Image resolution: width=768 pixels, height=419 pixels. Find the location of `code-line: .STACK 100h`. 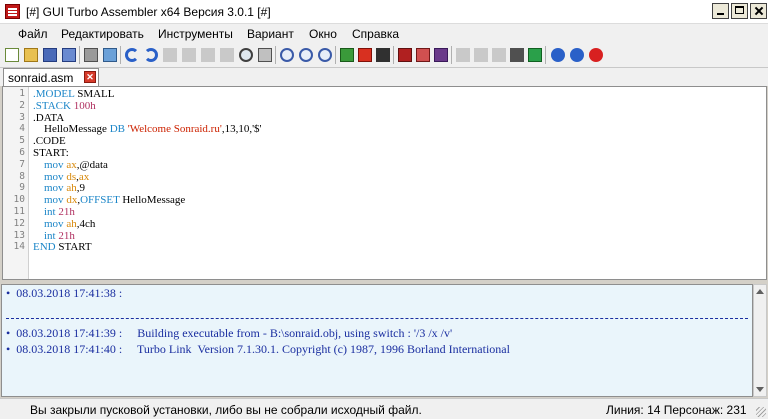

code-line: .STACK 100h is located at coordinates (64, 106).